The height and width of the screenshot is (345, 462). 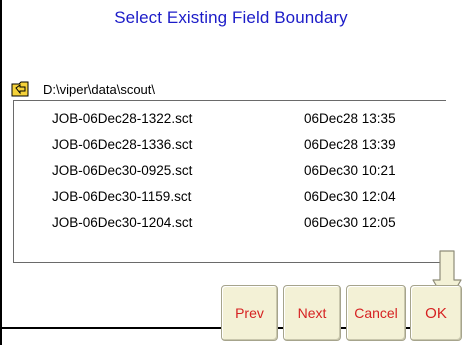 I want to click on dialog-title: Select Existing Field Boundary, so click(x=231, y=17).